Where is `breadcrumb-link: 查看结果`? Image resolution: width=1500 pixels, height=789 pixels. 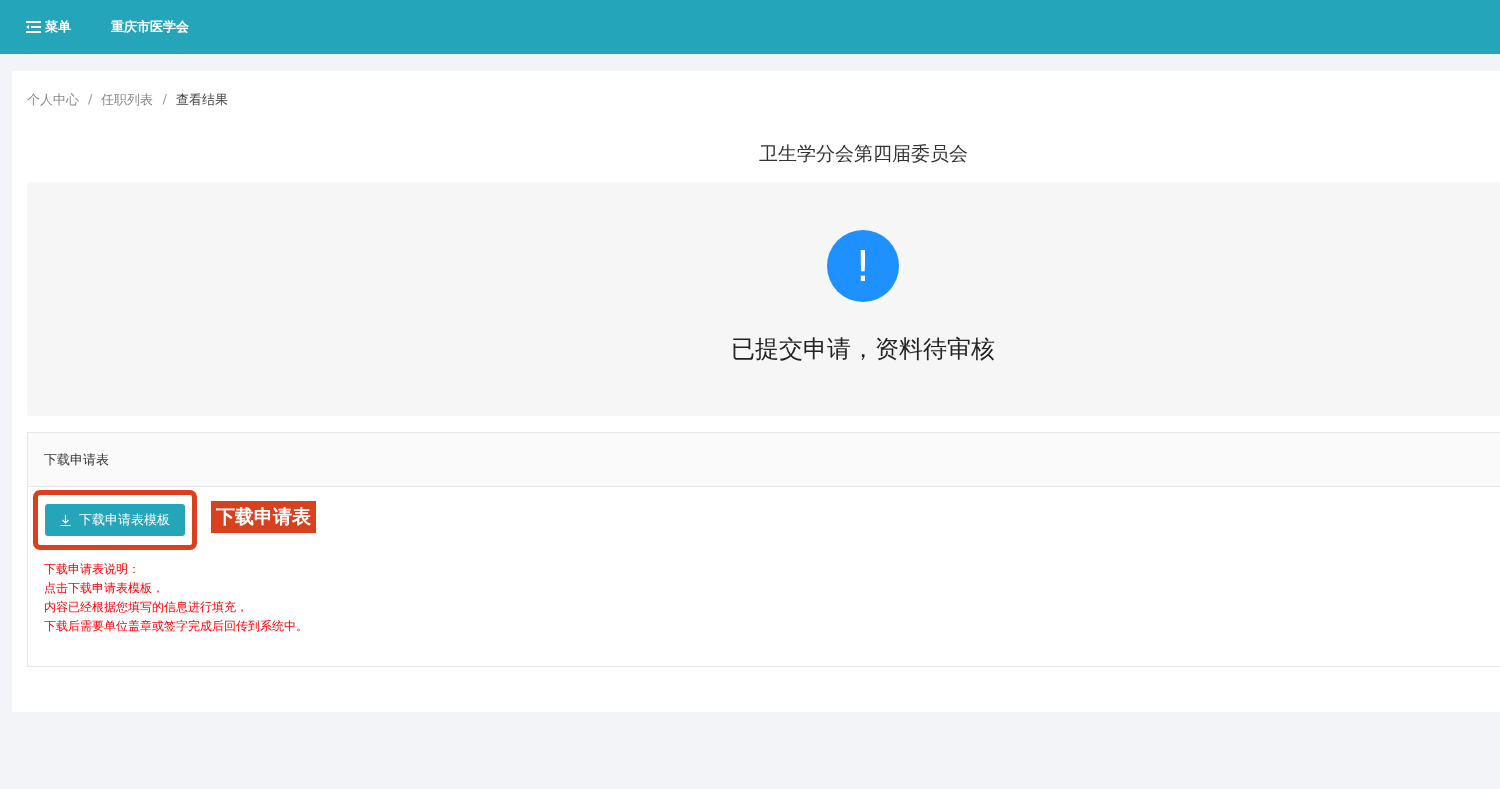
breadcrumb-link: 查看结果 is located at coordinates (201, 100).